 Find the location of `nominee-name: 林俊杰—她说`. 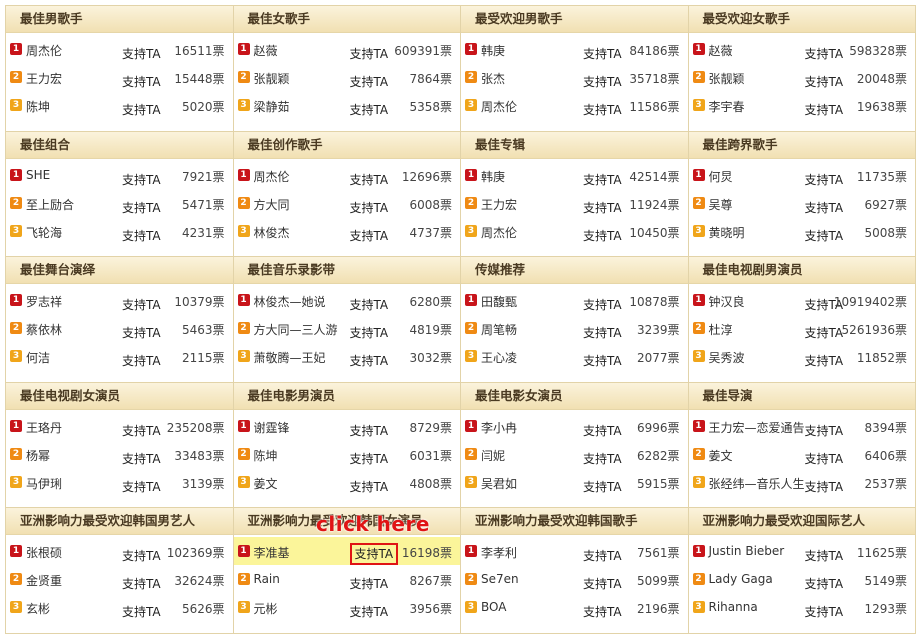

nominee-name: 林俊杰—她说 is located at coordinates (290, 301).